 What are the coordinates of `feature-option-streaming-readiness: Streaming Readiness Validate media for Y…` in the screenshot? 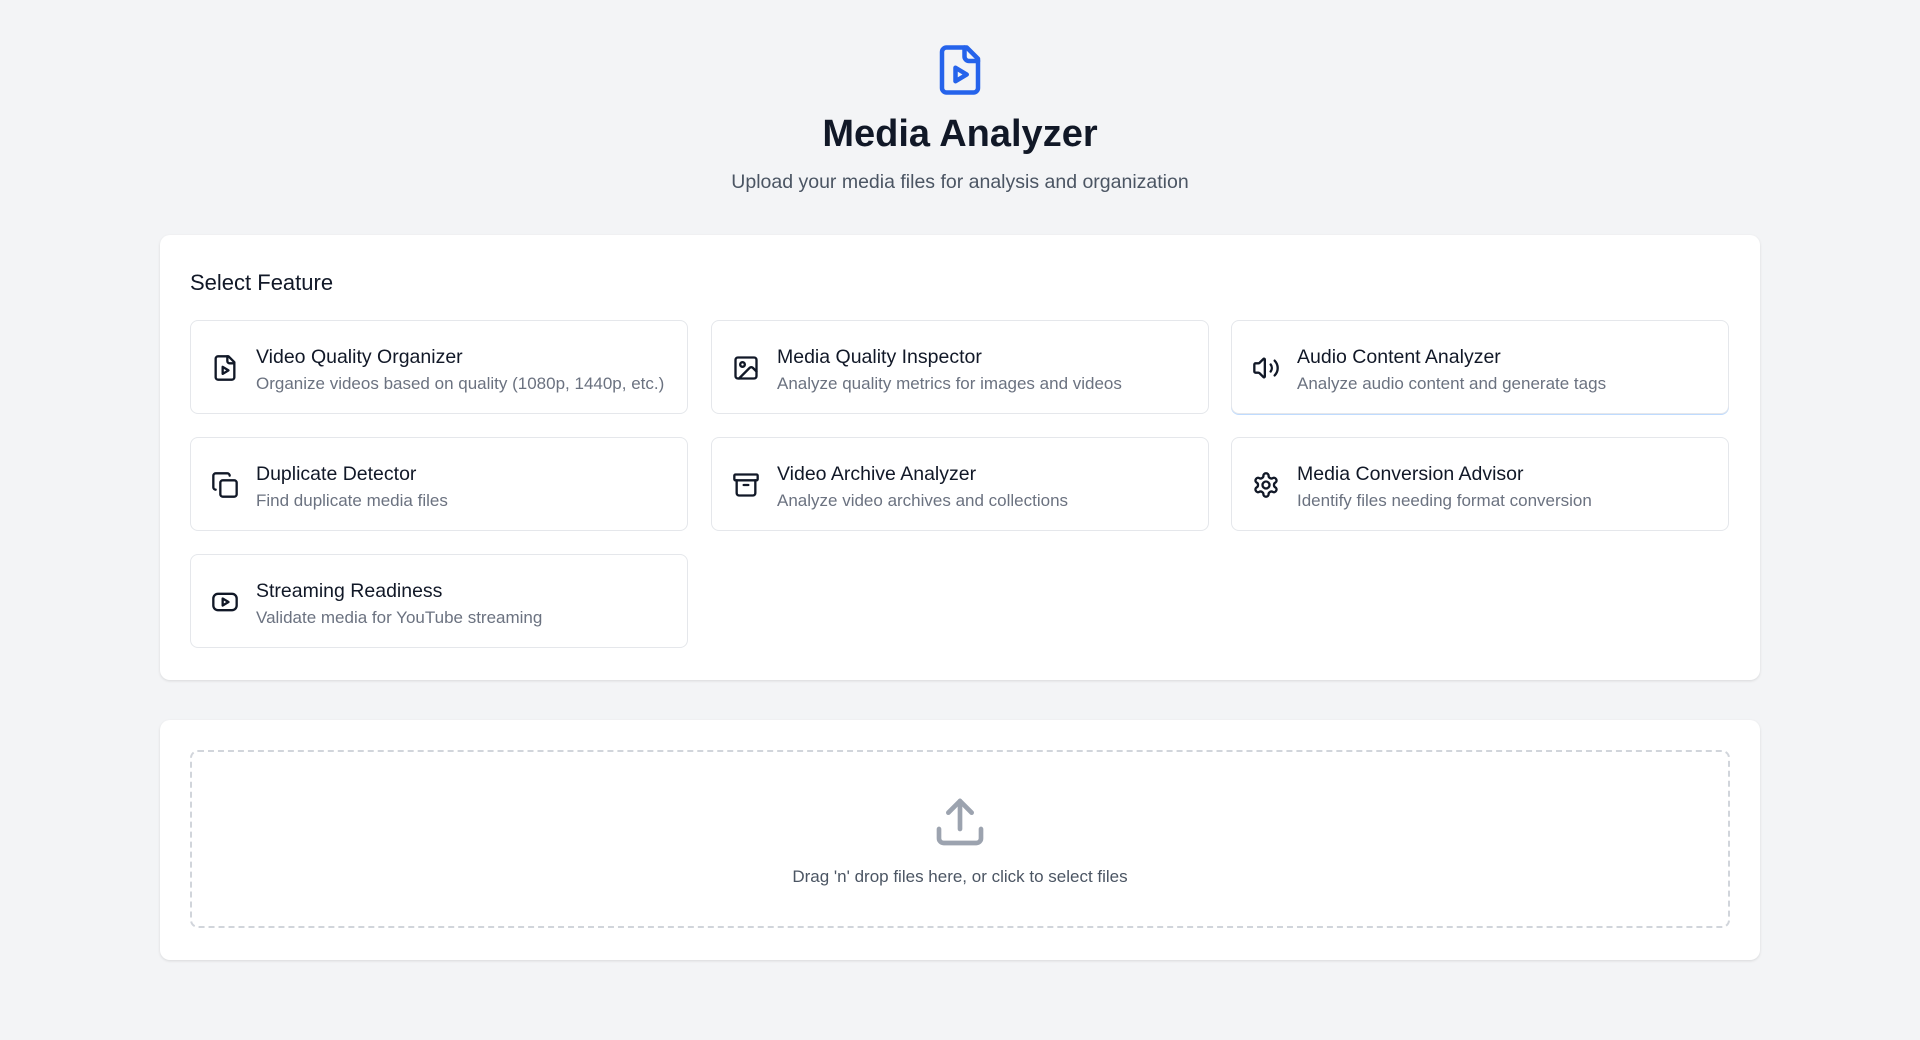 It's located at (439, 601).